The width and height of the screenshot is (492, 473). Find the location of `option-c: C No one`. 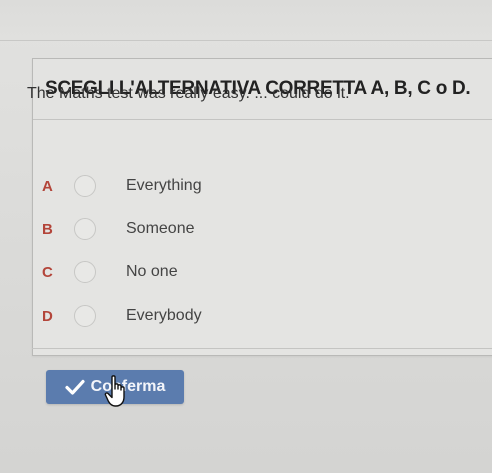

option-c: C No one is located at coordinates (172, 272).